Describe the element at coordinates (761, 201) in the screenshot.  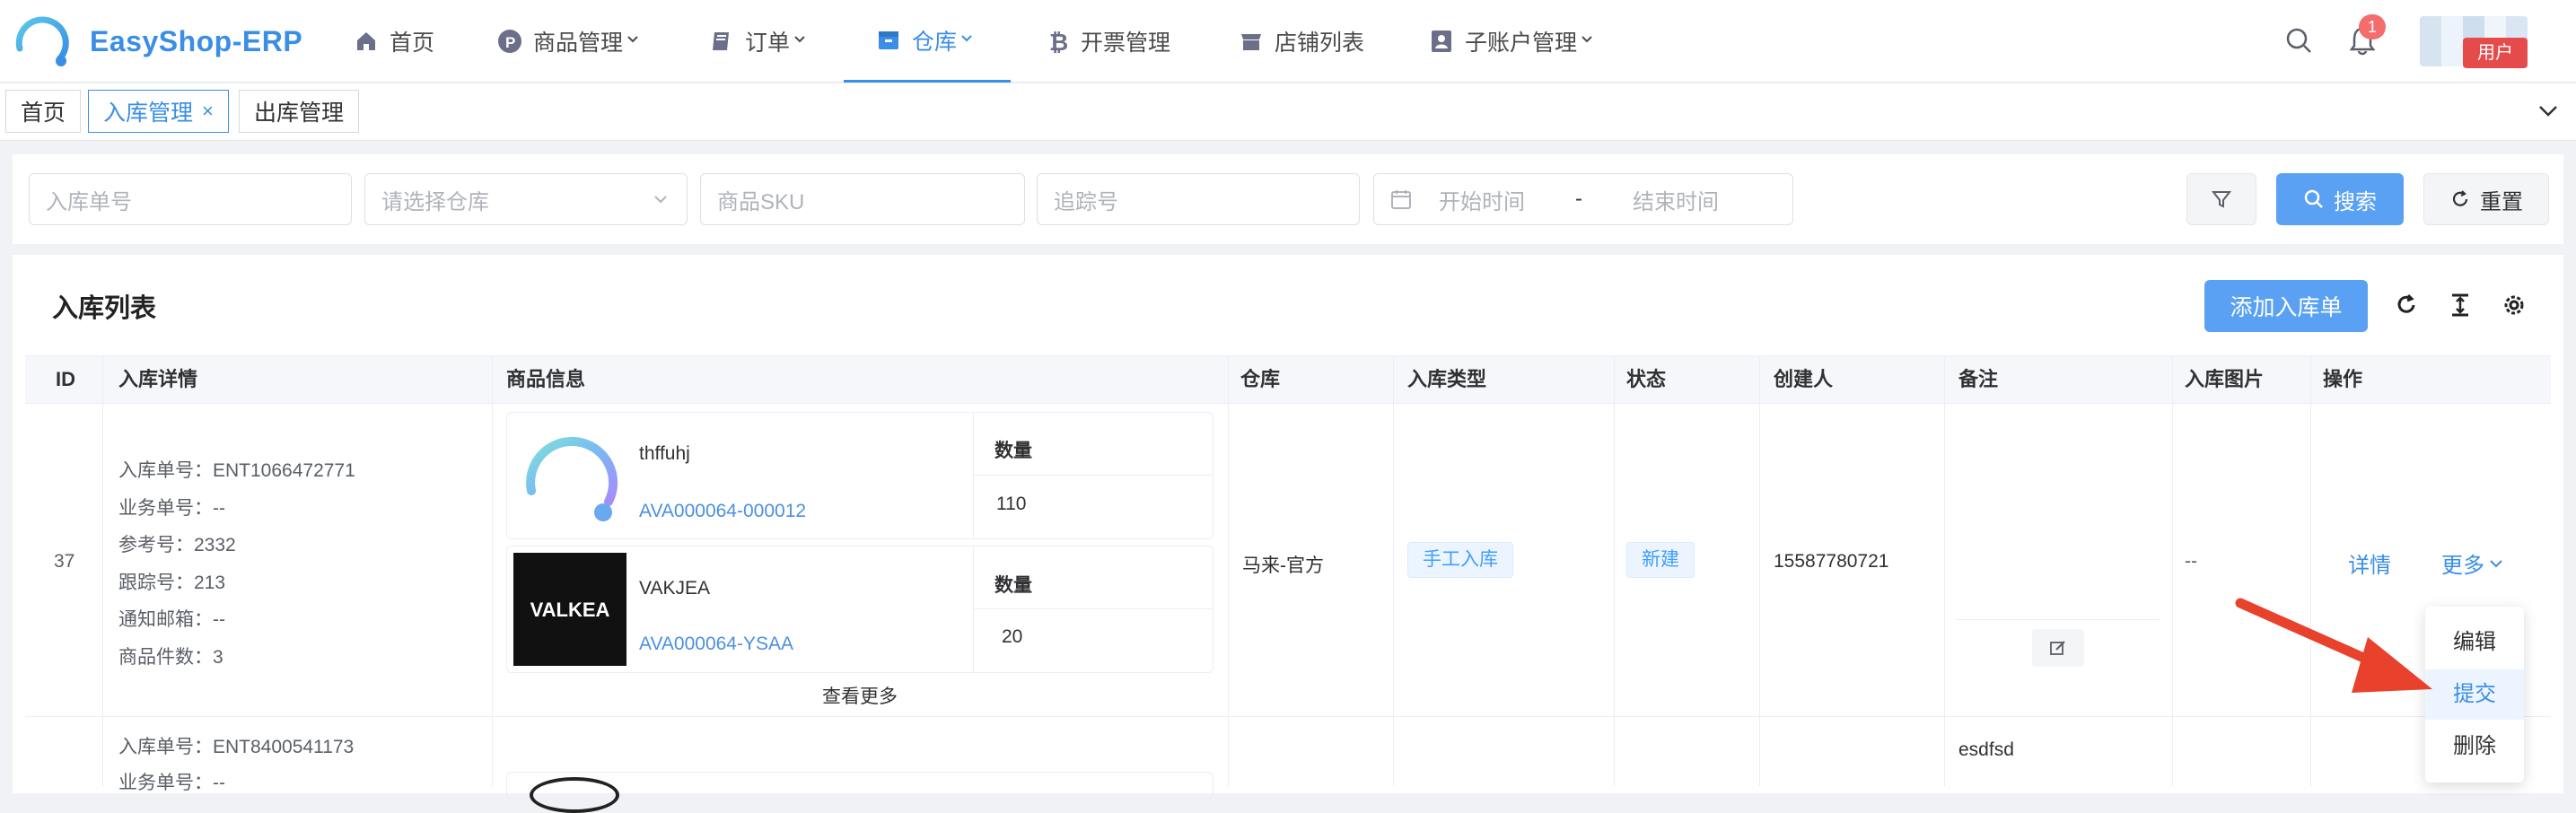
I see `placeholder: 商品SKU` at that location.